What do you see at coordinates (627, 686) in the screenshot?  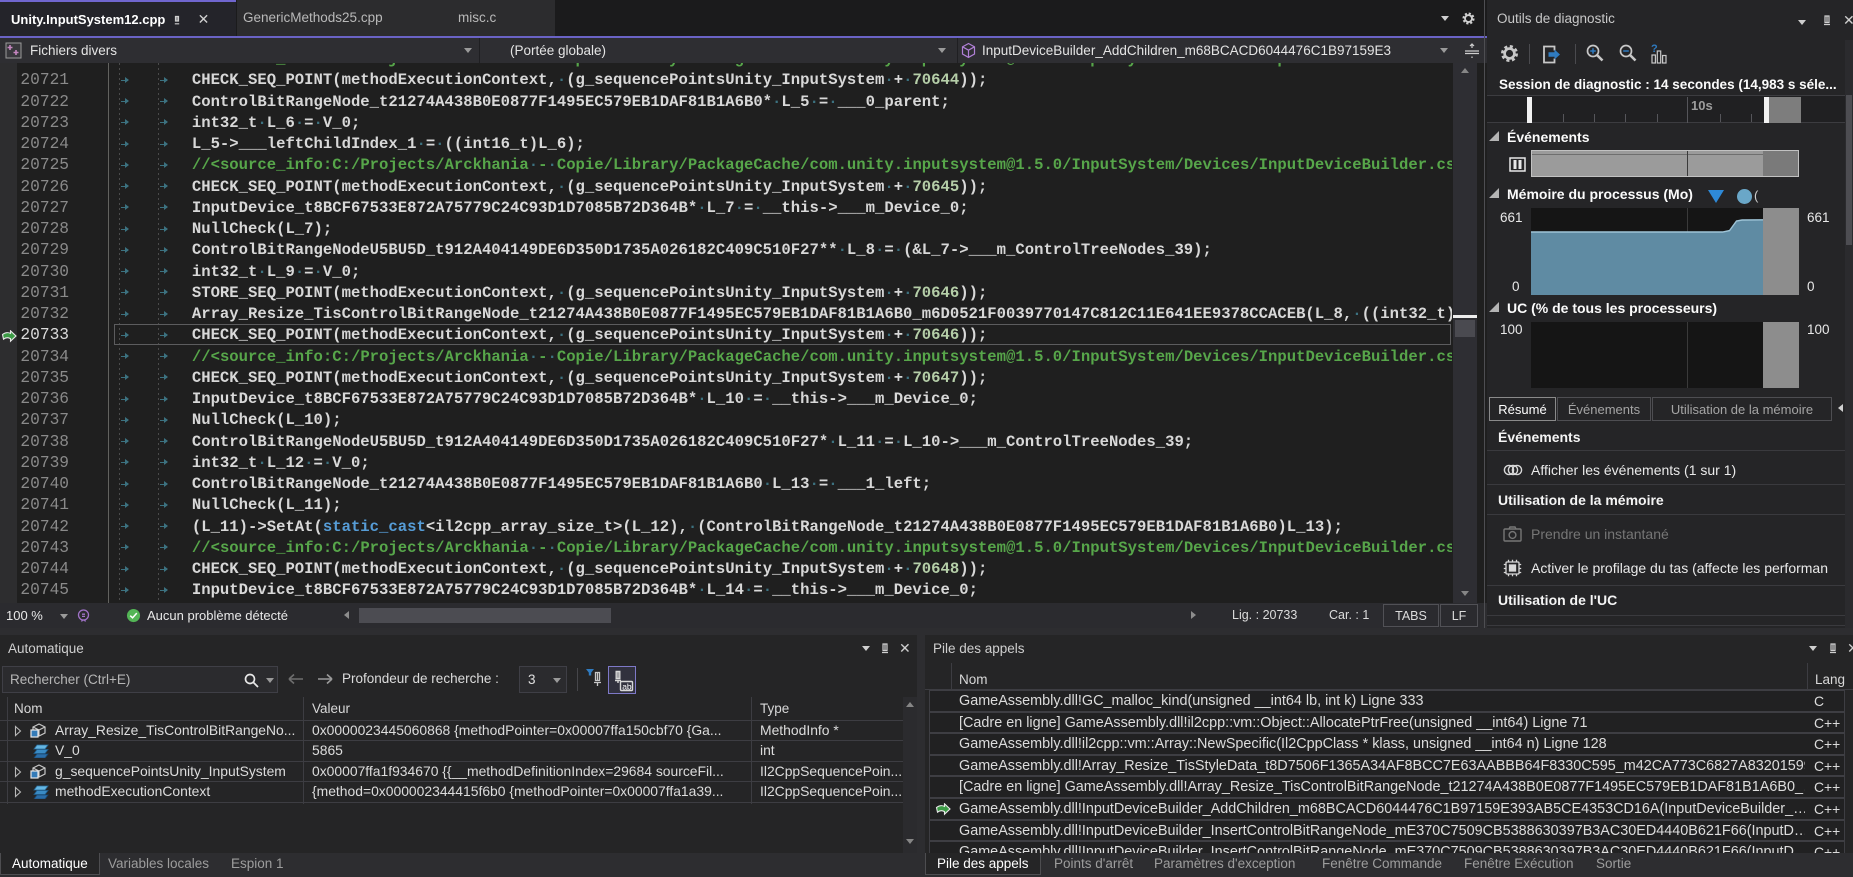 I see `svg-text: ab` at bounding box center [627, 686].